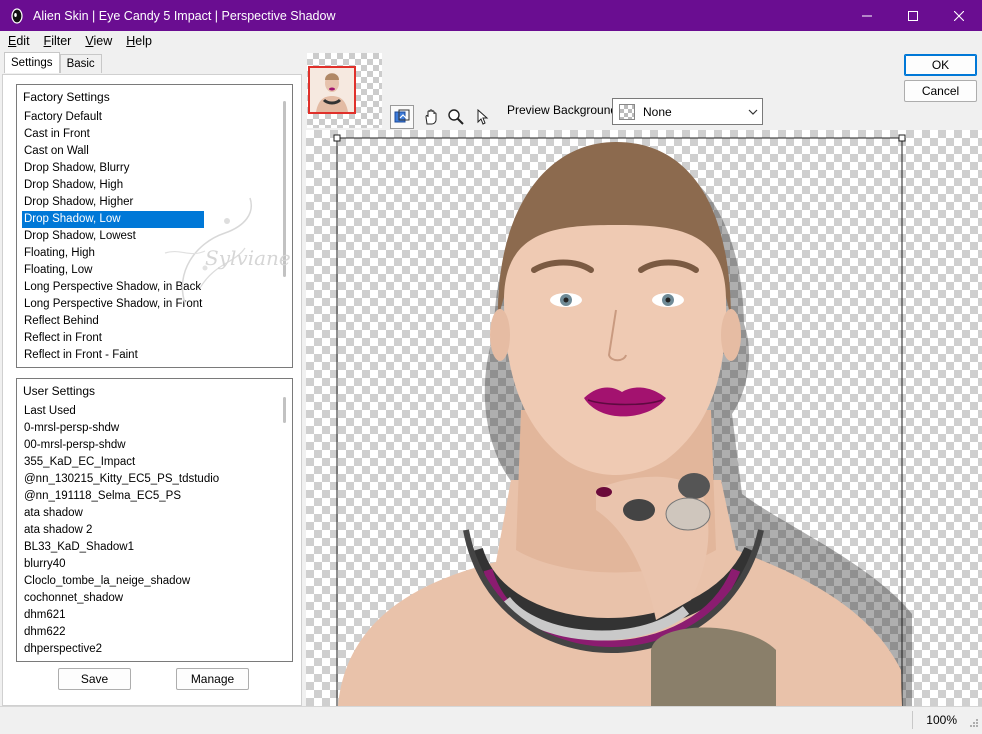 The width and height of the screenshot is (982, 734). What do you see at coordinates (121, 598) in the screenshot?
I see `user-settings-item: cochonnet_shadow` at bounding box center [121, 598].